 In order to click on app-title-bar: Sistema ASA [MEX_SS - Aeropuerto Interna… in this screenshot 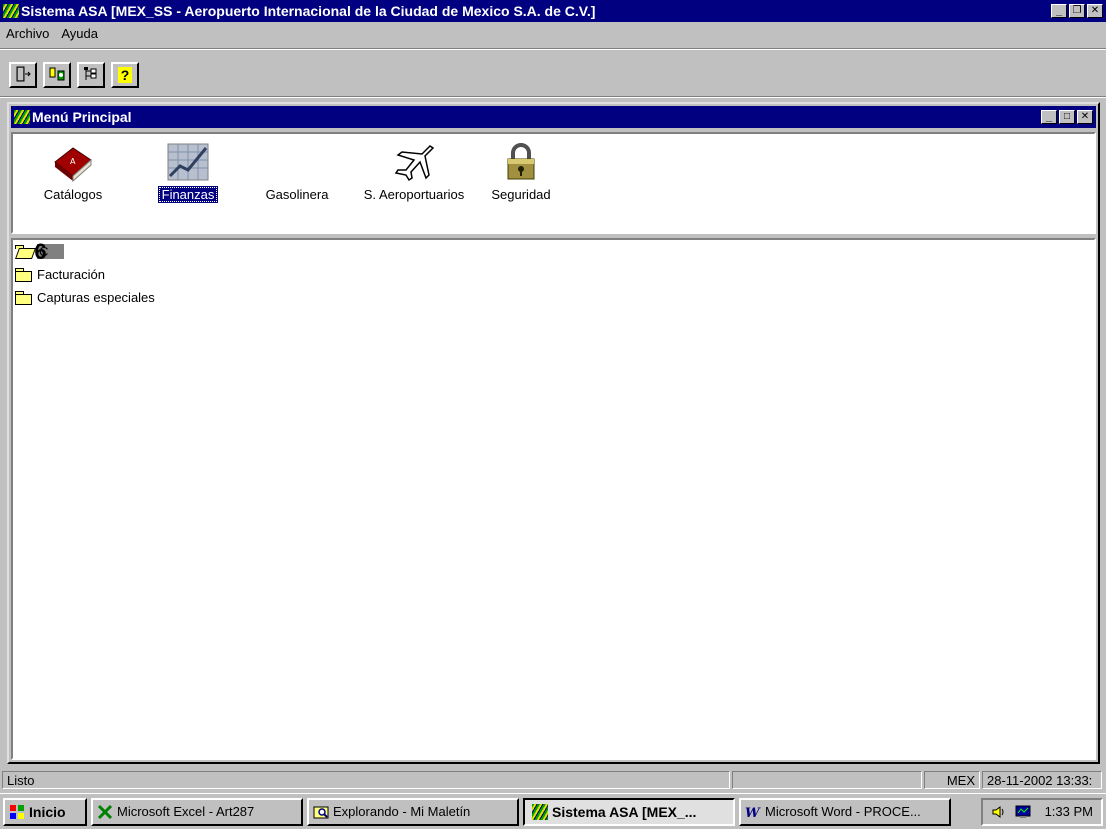, I will do `click(553, 11)`.